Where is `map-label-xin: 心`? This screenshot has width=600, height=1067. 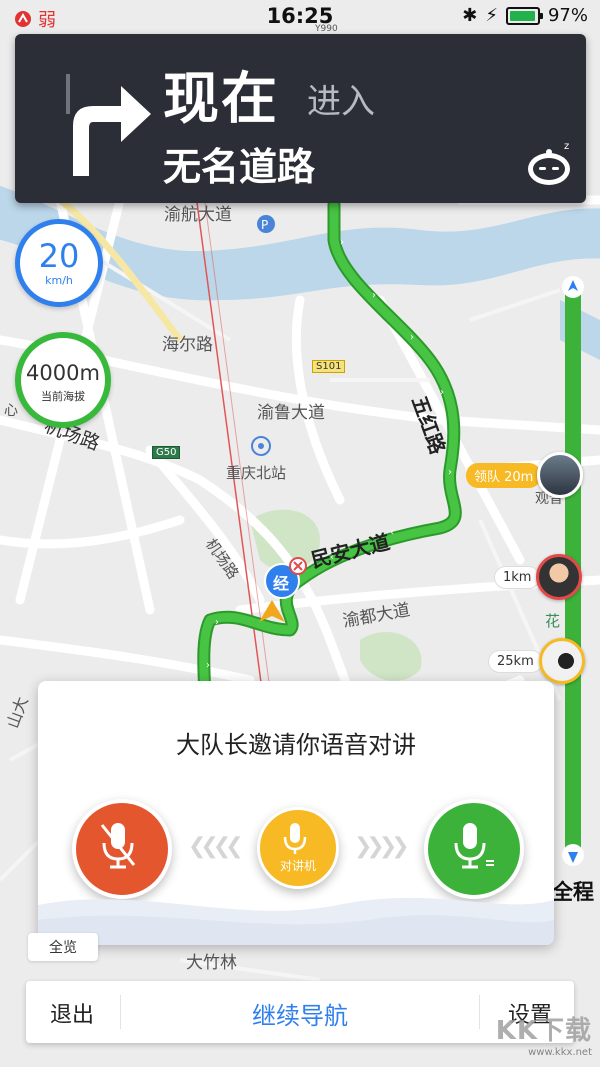
map-label-xin: 心 is located at coordinates (11, 411).